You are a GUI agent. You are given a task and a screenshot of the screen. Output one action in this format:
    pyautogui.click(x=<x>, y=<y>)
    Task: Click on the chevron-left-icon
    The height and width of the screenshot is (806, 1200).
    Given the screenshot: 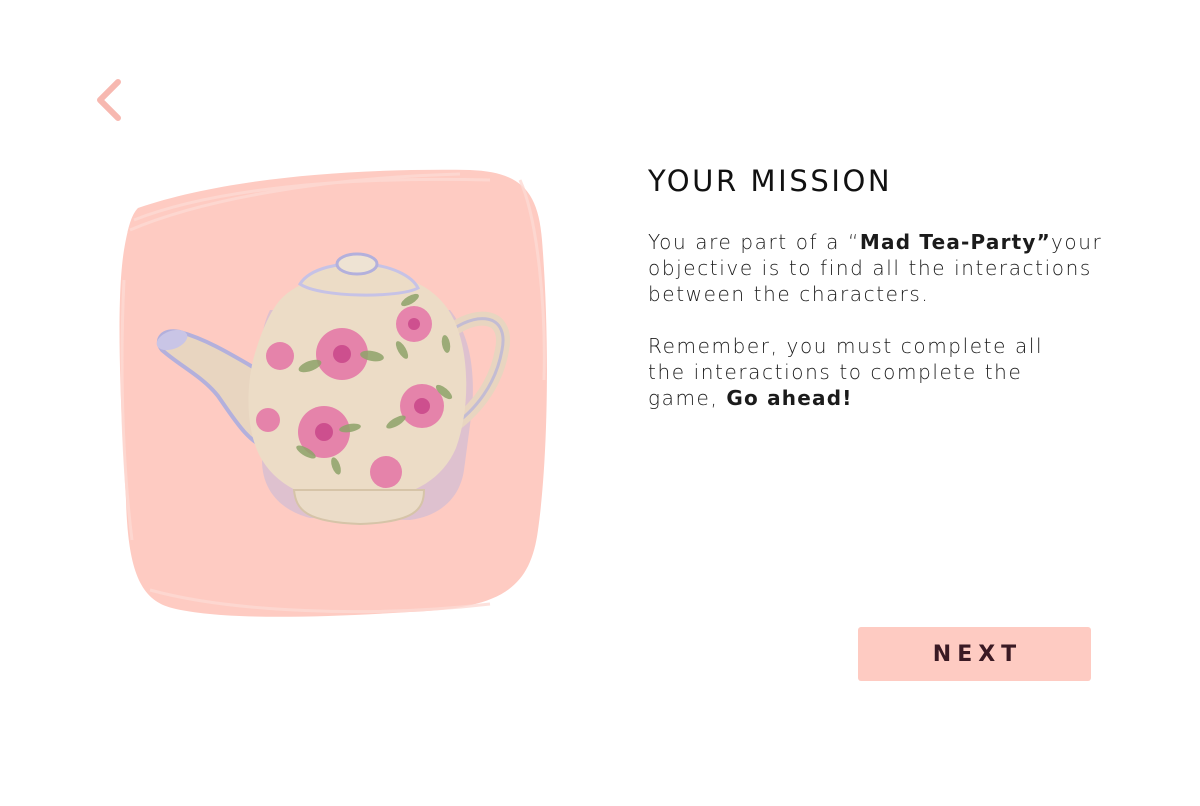 What is the action you would take?
    pyautogui.click(x=109, y=100)
    